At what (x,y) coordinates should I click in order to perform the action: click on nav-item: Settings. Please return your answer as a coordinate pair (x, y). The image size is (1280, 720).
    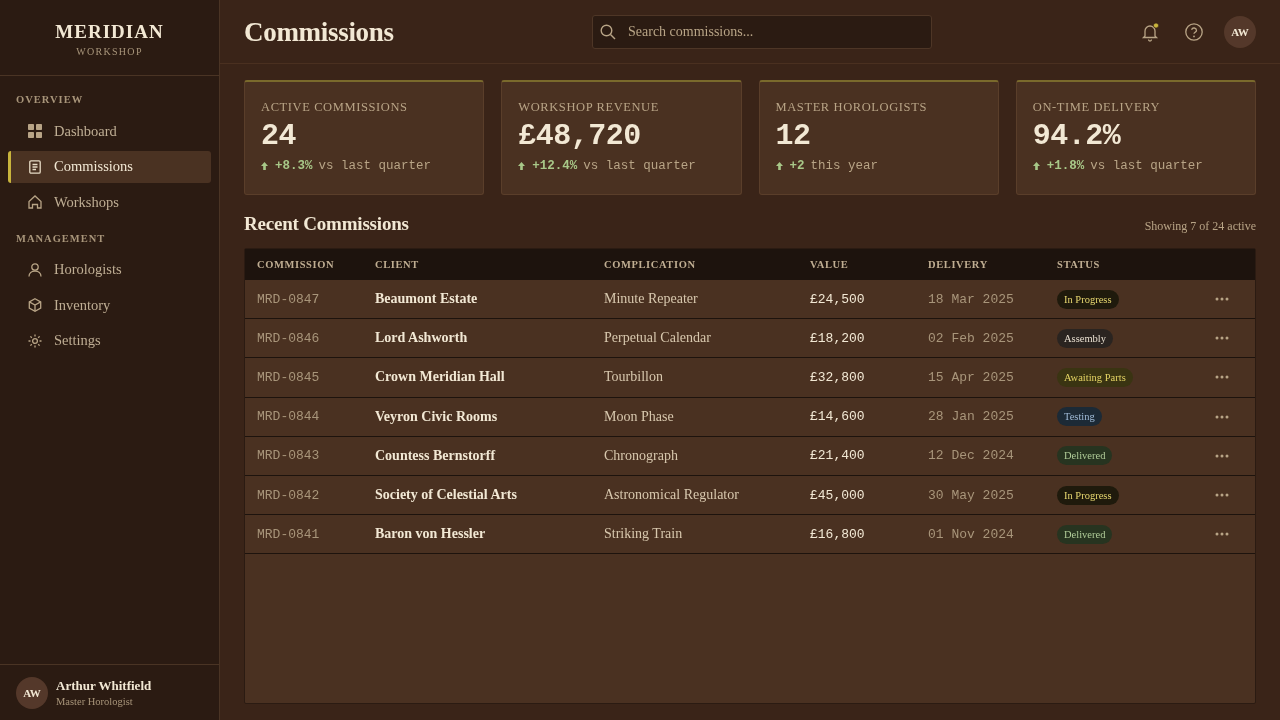
    Looking at the image, I should click on (109, 340).